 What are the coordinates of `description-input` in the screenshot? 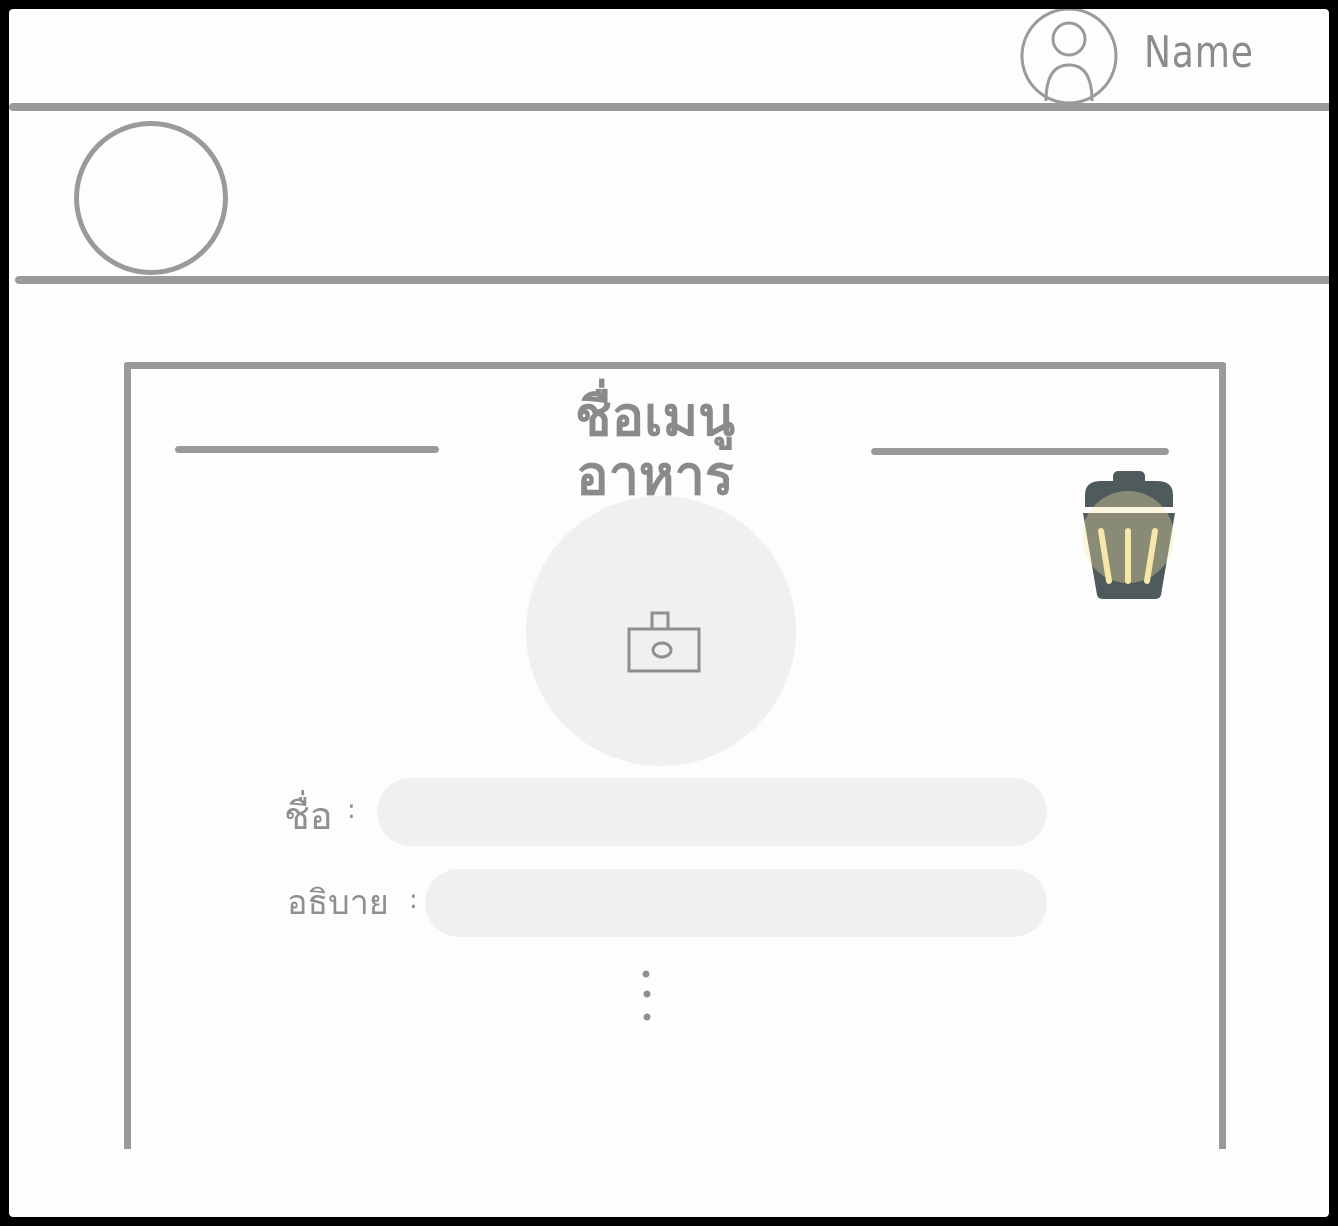 It's located at (736, 903).